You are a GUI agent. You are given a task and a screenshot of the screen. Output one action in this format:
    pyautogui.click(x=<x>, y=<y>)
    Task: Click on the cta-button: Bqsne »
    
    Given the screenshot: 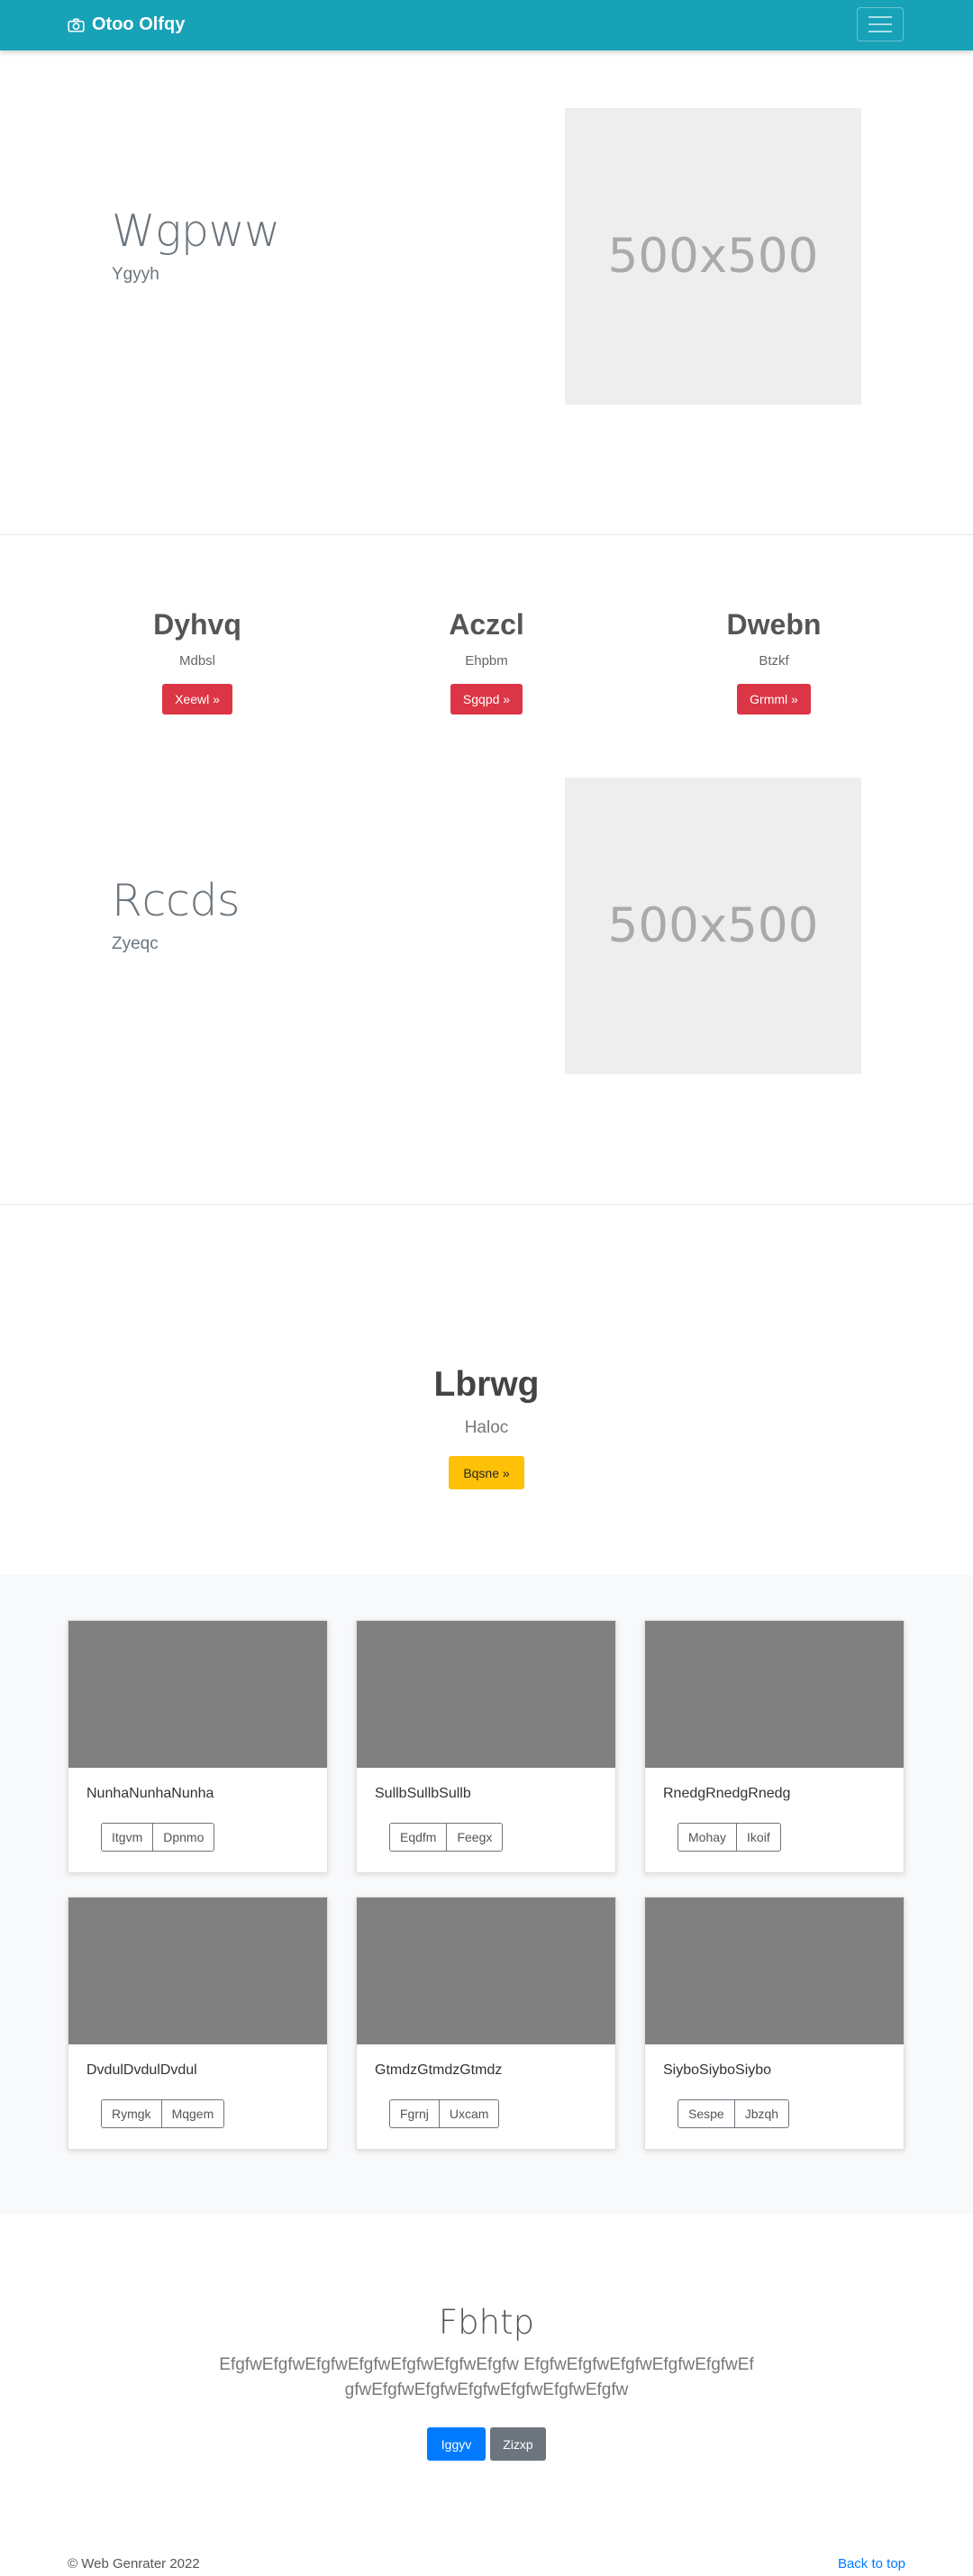 What is the action you would take?
    pyautogui.click(x=486, y=1472)
    